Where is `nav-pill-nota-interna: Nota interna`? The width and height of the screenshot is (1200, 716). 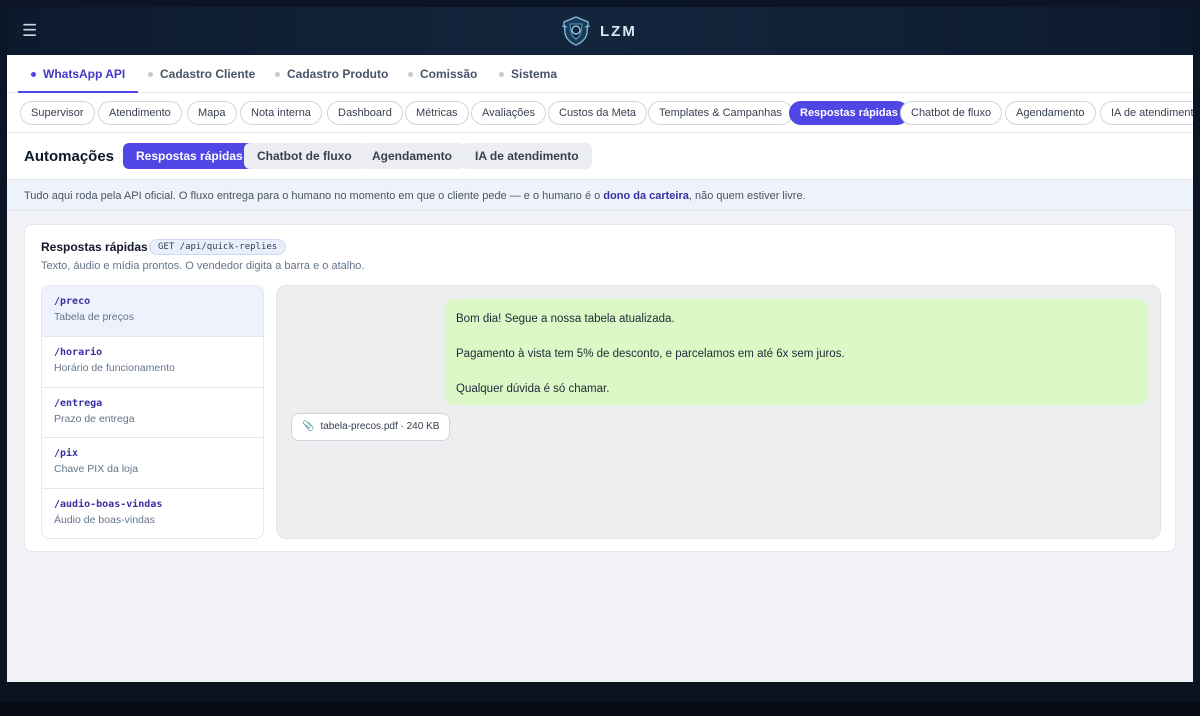 nav-pill-nota-interna: Nota interna is located at coordinates (281, 113).